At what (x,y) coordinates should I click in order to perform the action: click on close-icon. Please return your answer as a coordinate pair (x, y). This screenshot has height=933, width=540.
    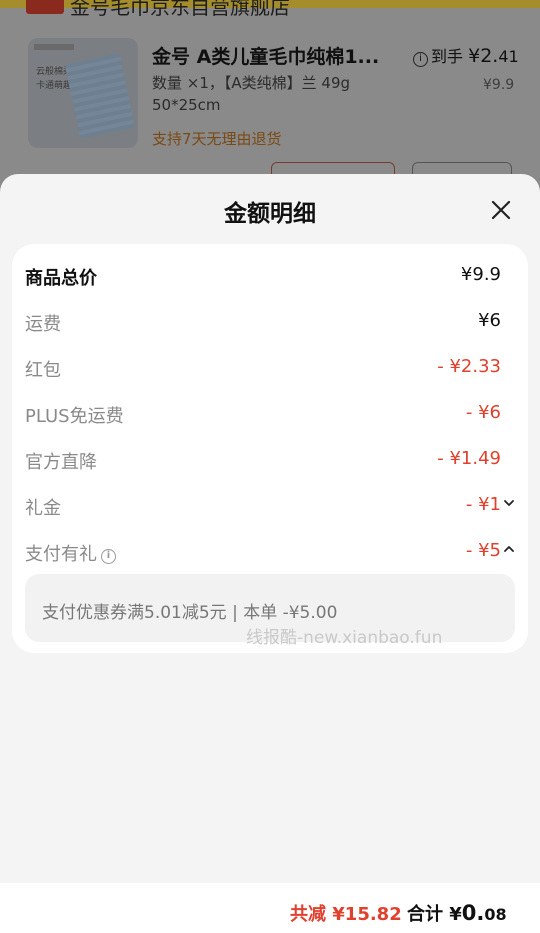
    Looking at the image, I should click on (501, 210).